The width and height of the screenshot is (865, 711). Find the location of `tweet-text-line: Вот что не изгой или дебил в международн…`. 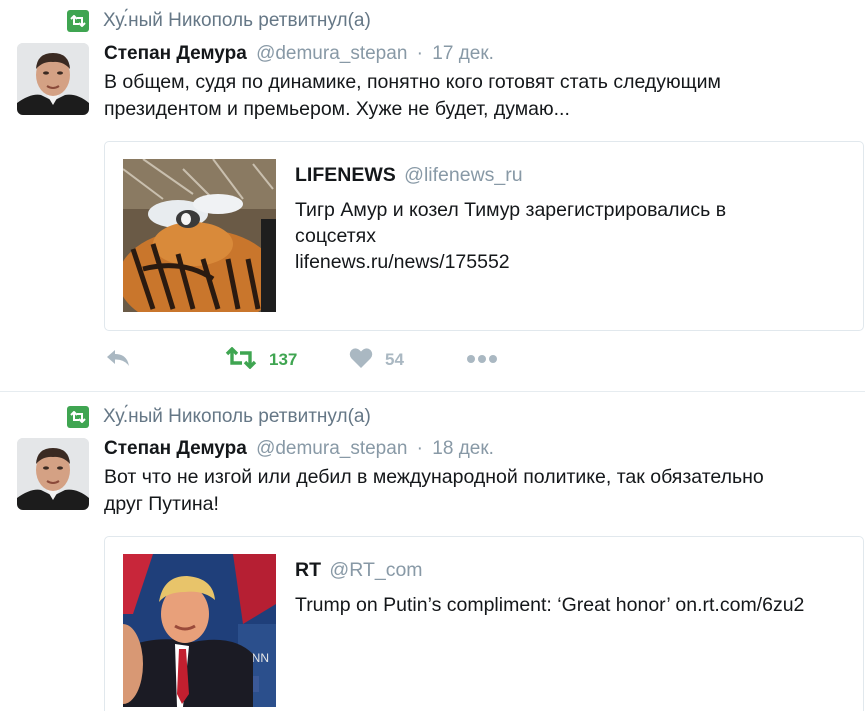

tweet-text-line: Вот что не изгой или дебил в международн… is located at coordinates (434, 477).